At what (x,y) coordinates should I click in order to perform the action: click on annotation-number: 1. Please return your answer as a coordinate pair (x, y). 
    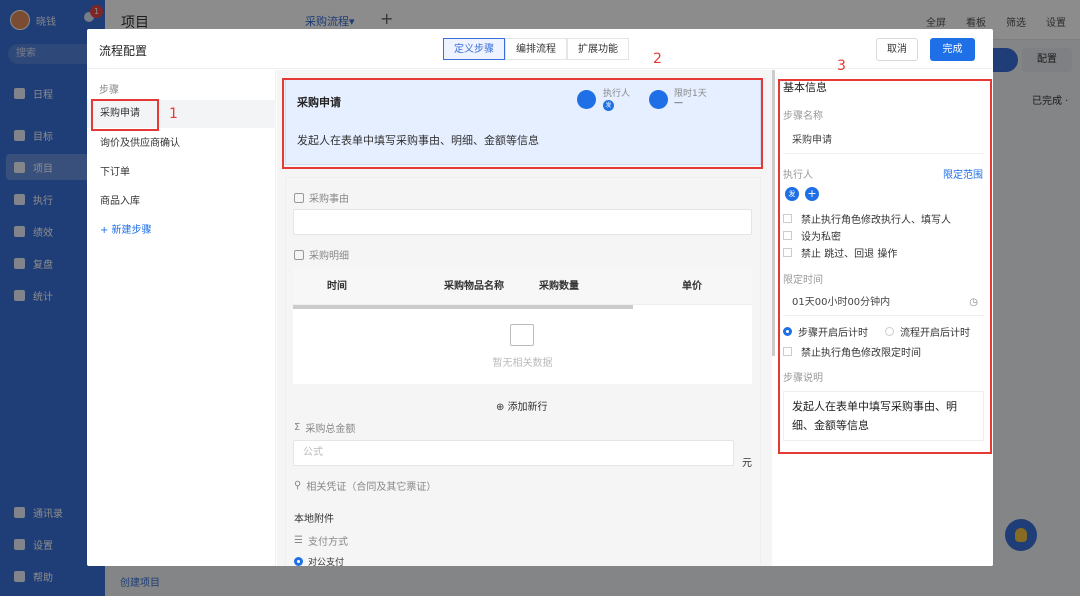
    Looking at the image, I should click on (173, 114).